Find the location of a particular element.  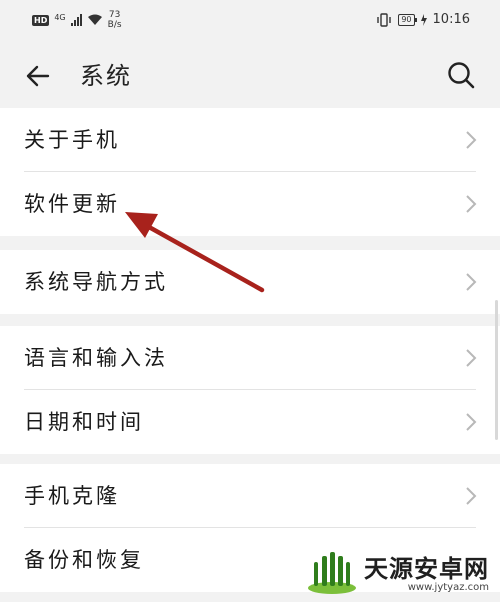

settings-item-phone-clone: 手机克隆 is located at coordinates (250, 496).